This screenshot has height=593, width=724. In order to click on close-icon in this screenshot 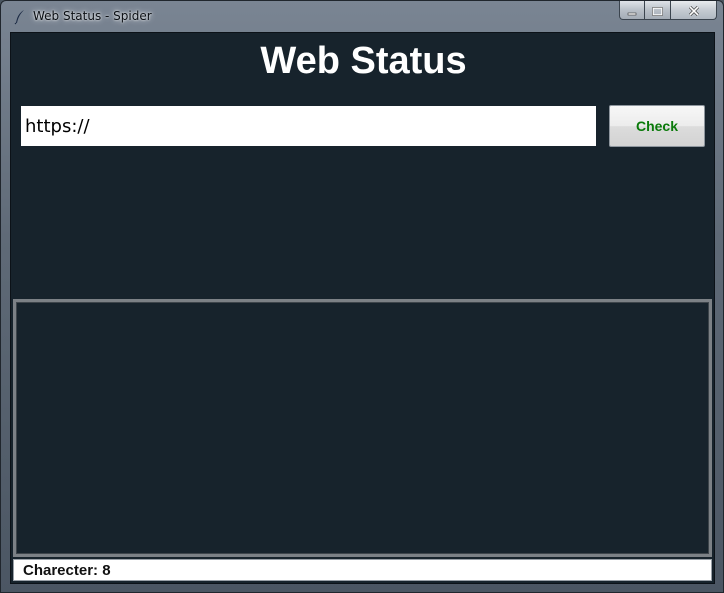, I will do `click(694, 10)`.